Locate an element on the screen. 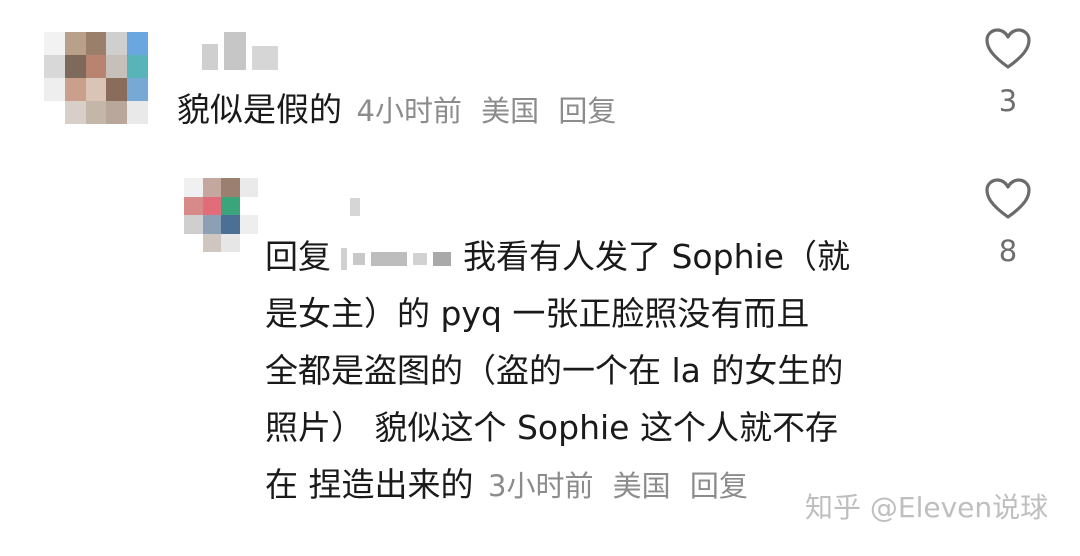  comment-body: 我看有人发了 Sophie（就 is located at coordinates (656, 256).